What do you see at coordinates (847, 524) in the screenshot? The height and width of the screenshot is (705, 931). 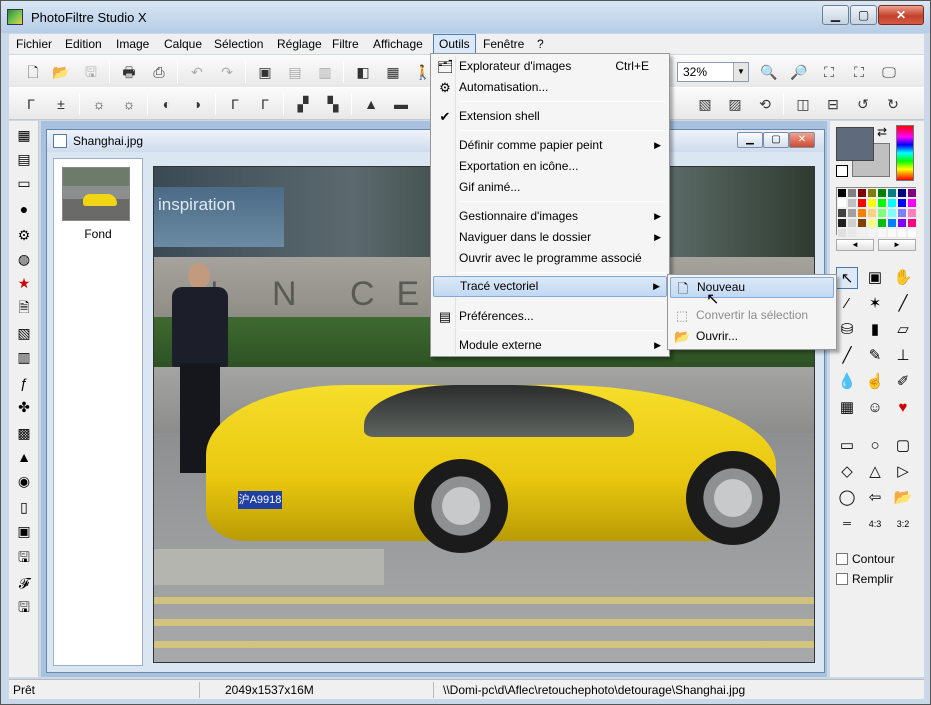 I see `ratio-equal-icon: ═` at bounding box center [847, 524].